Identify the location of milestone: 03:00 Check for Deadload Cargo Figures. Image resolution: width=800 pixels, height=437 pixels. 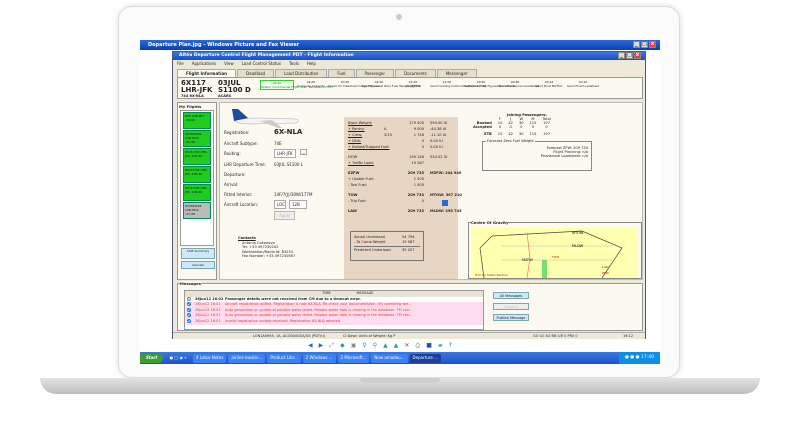
(353, 84).